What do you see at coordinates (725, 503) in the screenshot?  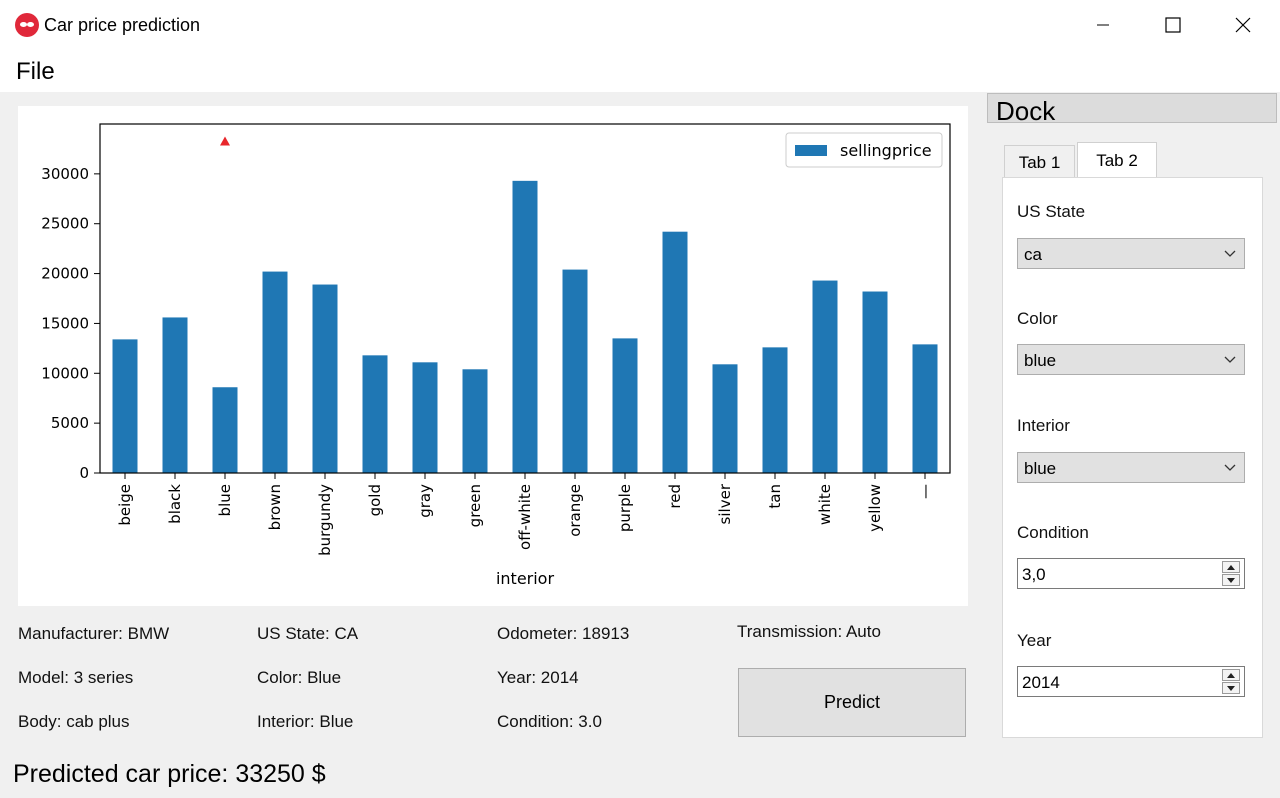 I see `x-tick-label: silver` at bounding box center [725, 503].